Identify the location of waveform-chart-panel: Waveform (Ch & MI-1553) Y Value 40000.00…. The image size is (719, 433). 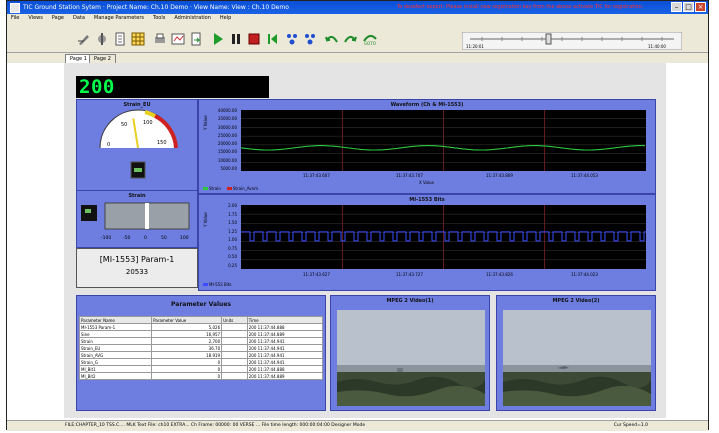
(427, 146).